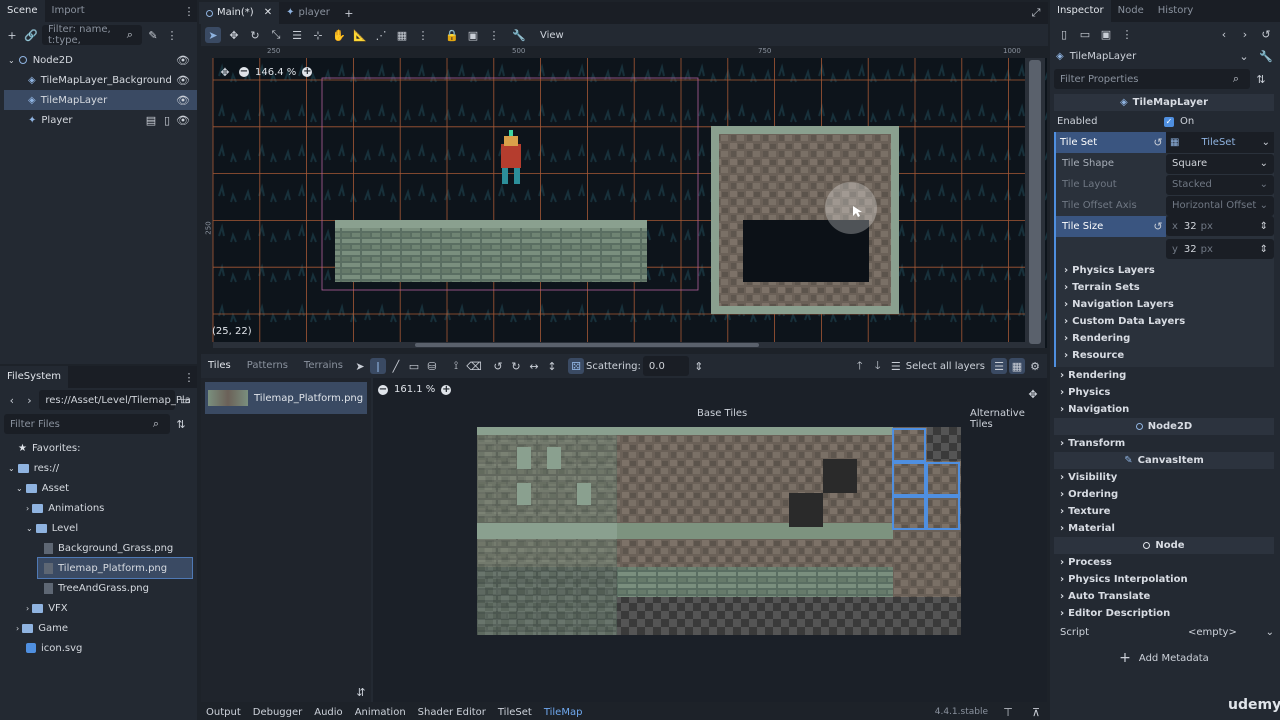 This screenshot has width=1280, height=720. What do you see at coordinates (432, 366) in the screenshot?
I see `bucket-tool-icon: ⛁` at bounding box center [432, 366].